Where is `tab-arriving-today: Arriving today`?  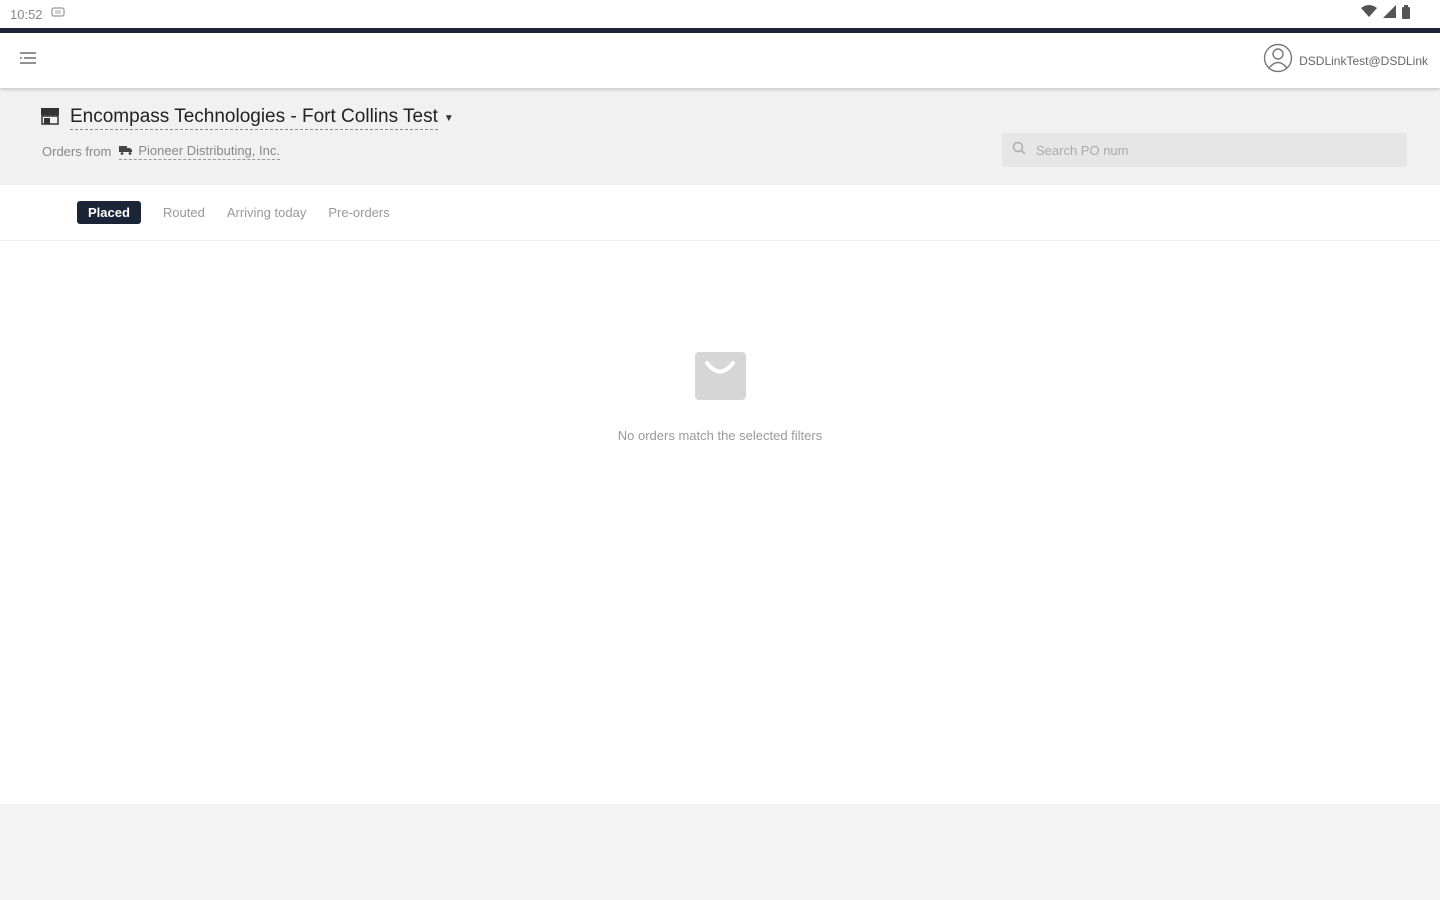
tab-arriving-today: Arriving today is located at coordinates (266, 212).